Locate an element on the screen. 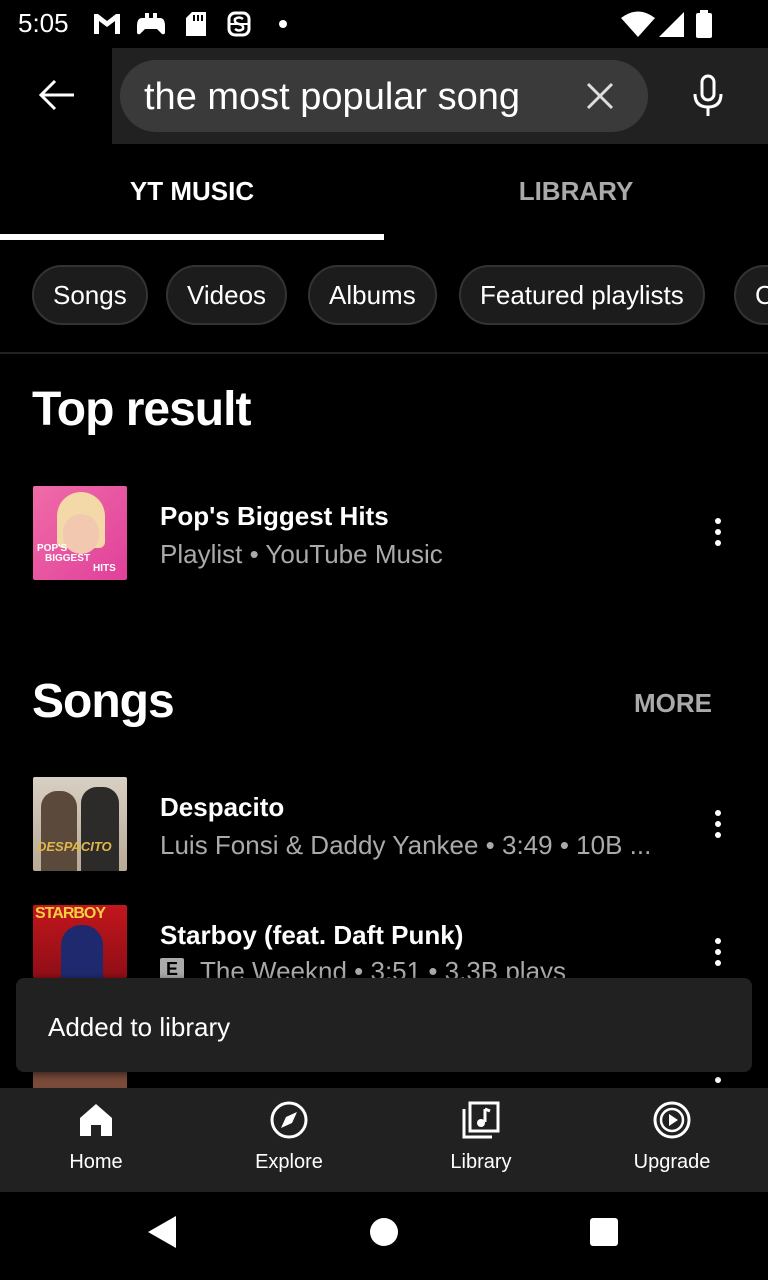 This screenshot has height=1280, width=768. compass-icon is located at coordinates (289, 1120).